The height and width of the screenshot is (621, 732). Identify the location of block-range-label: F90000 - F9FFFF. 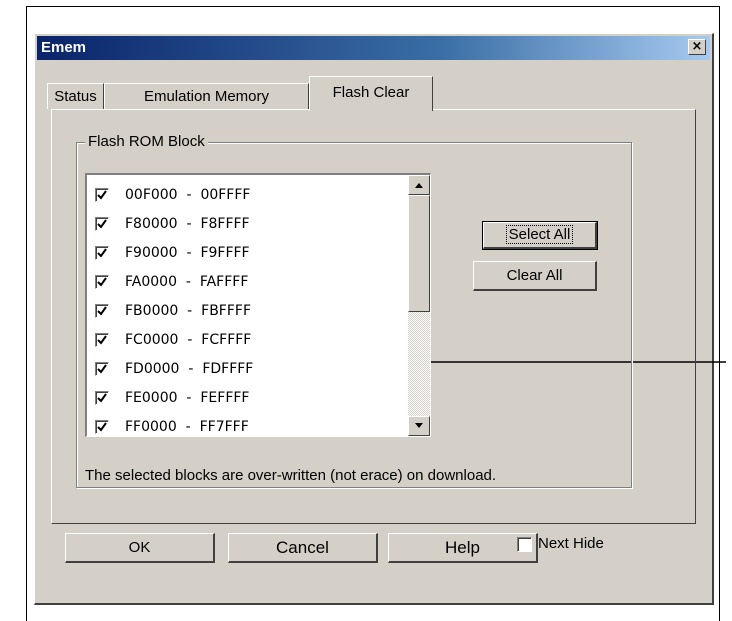
(187, 253).